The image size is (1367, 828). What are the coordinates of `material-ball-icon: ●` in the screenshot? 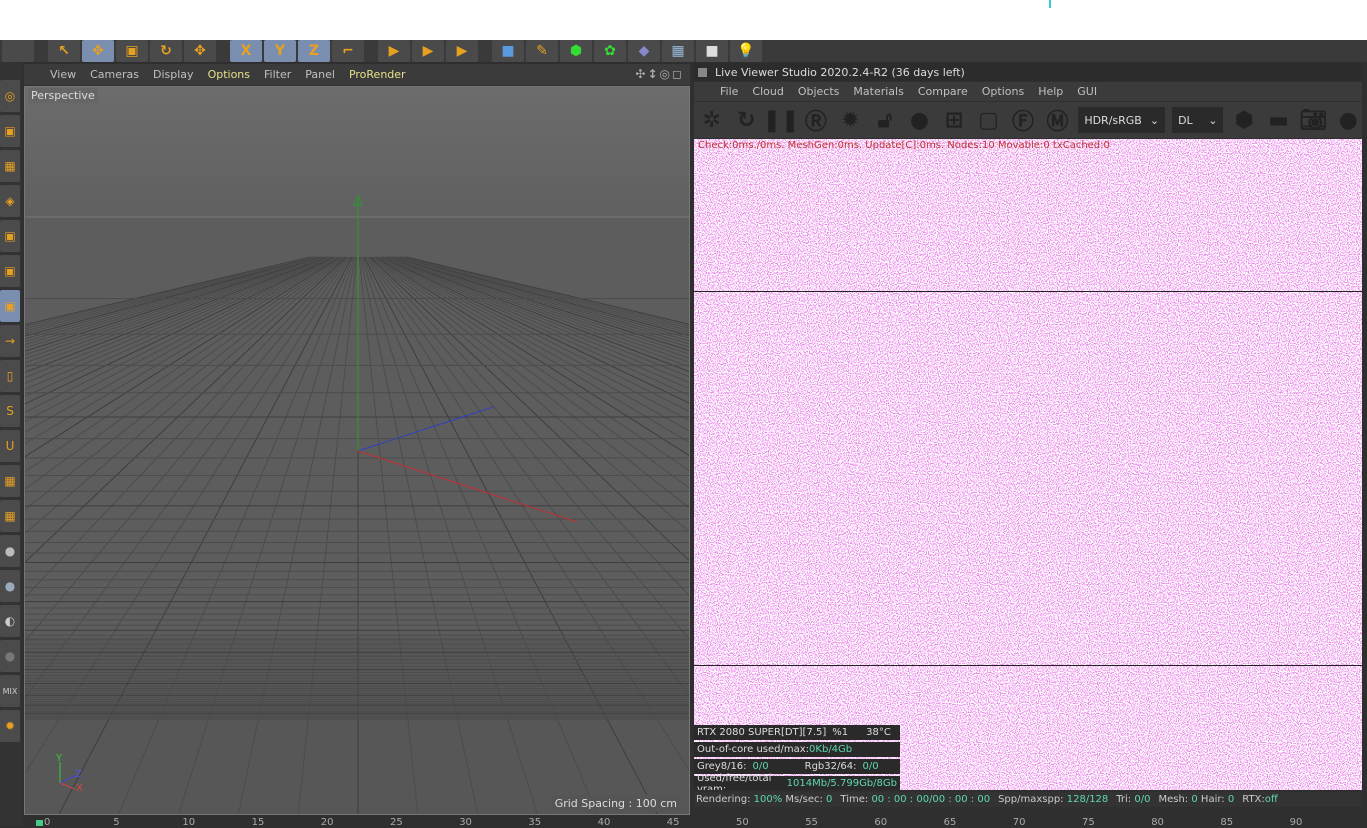 It's located at (920, 120).